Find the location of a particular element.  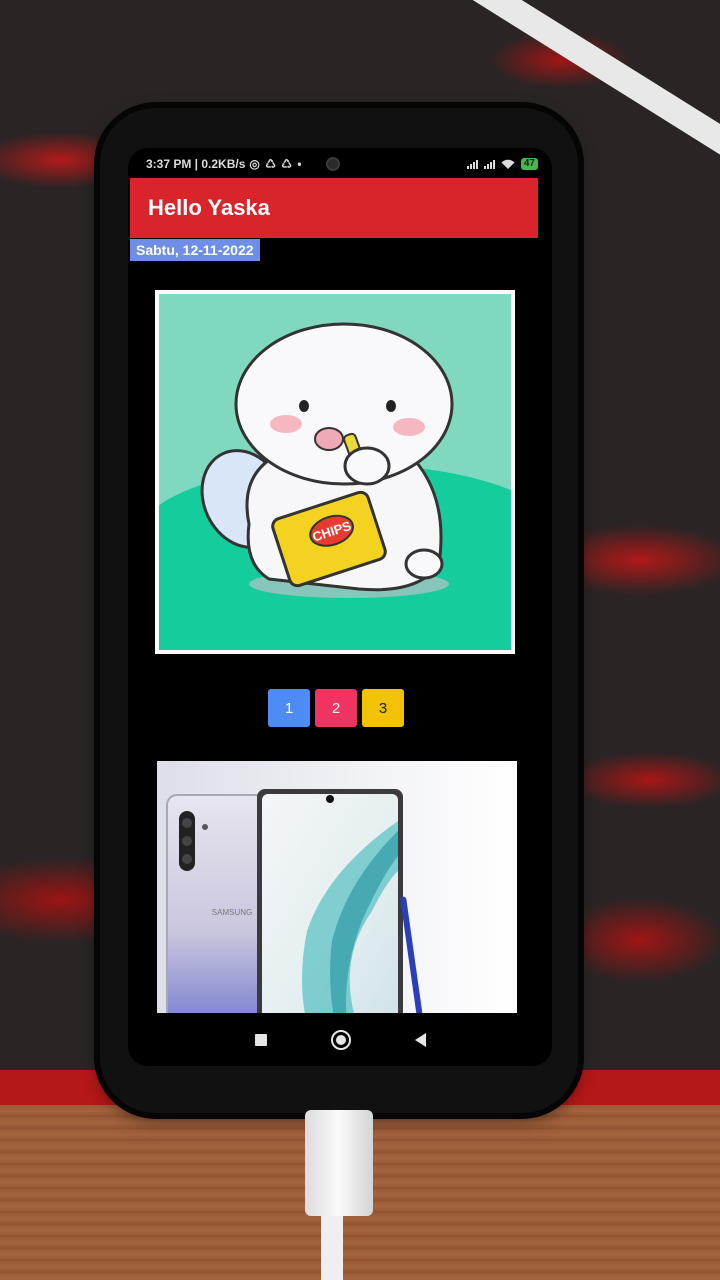

recents-button is located at coordinates (260, 1039).